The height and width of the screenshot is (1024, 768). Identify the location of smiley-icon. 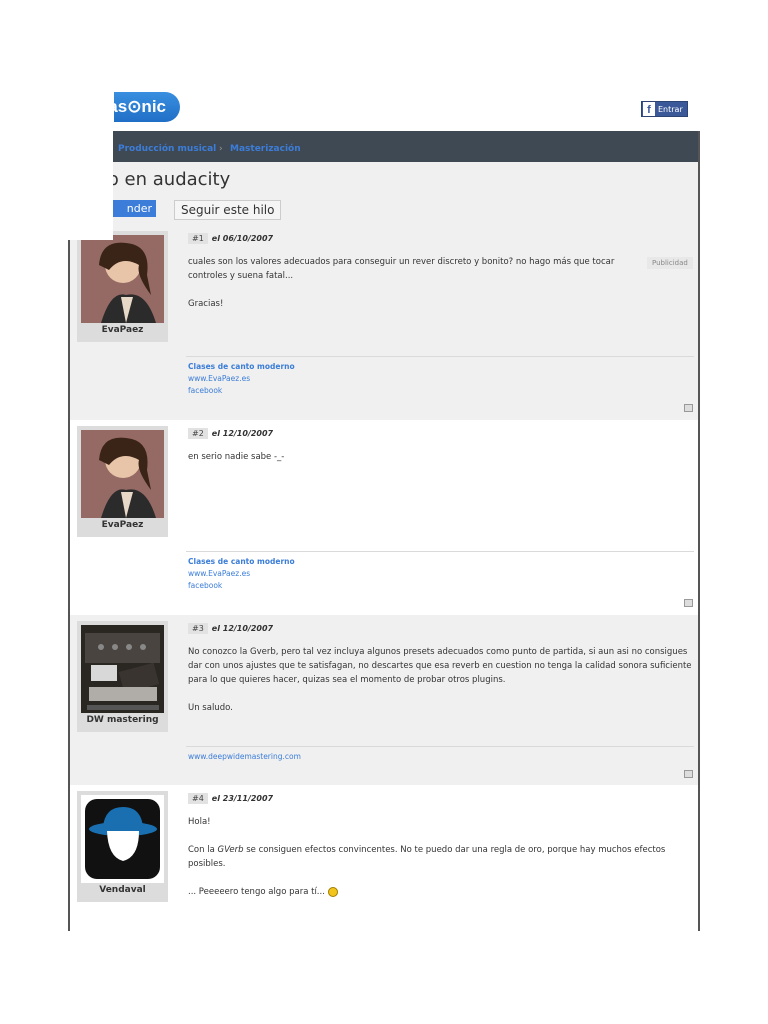
(332, 891).